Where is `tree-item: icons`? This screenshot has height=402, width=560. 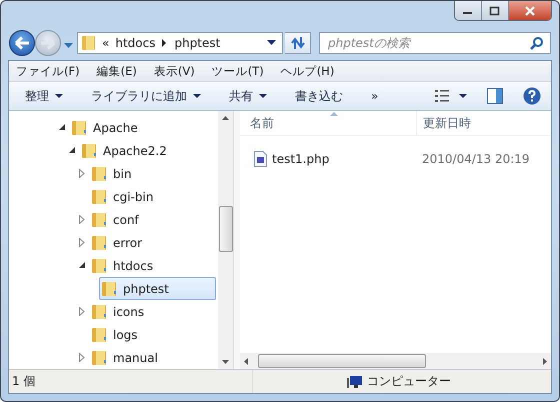 tree-item: icons is located at coordinates (120, 311).